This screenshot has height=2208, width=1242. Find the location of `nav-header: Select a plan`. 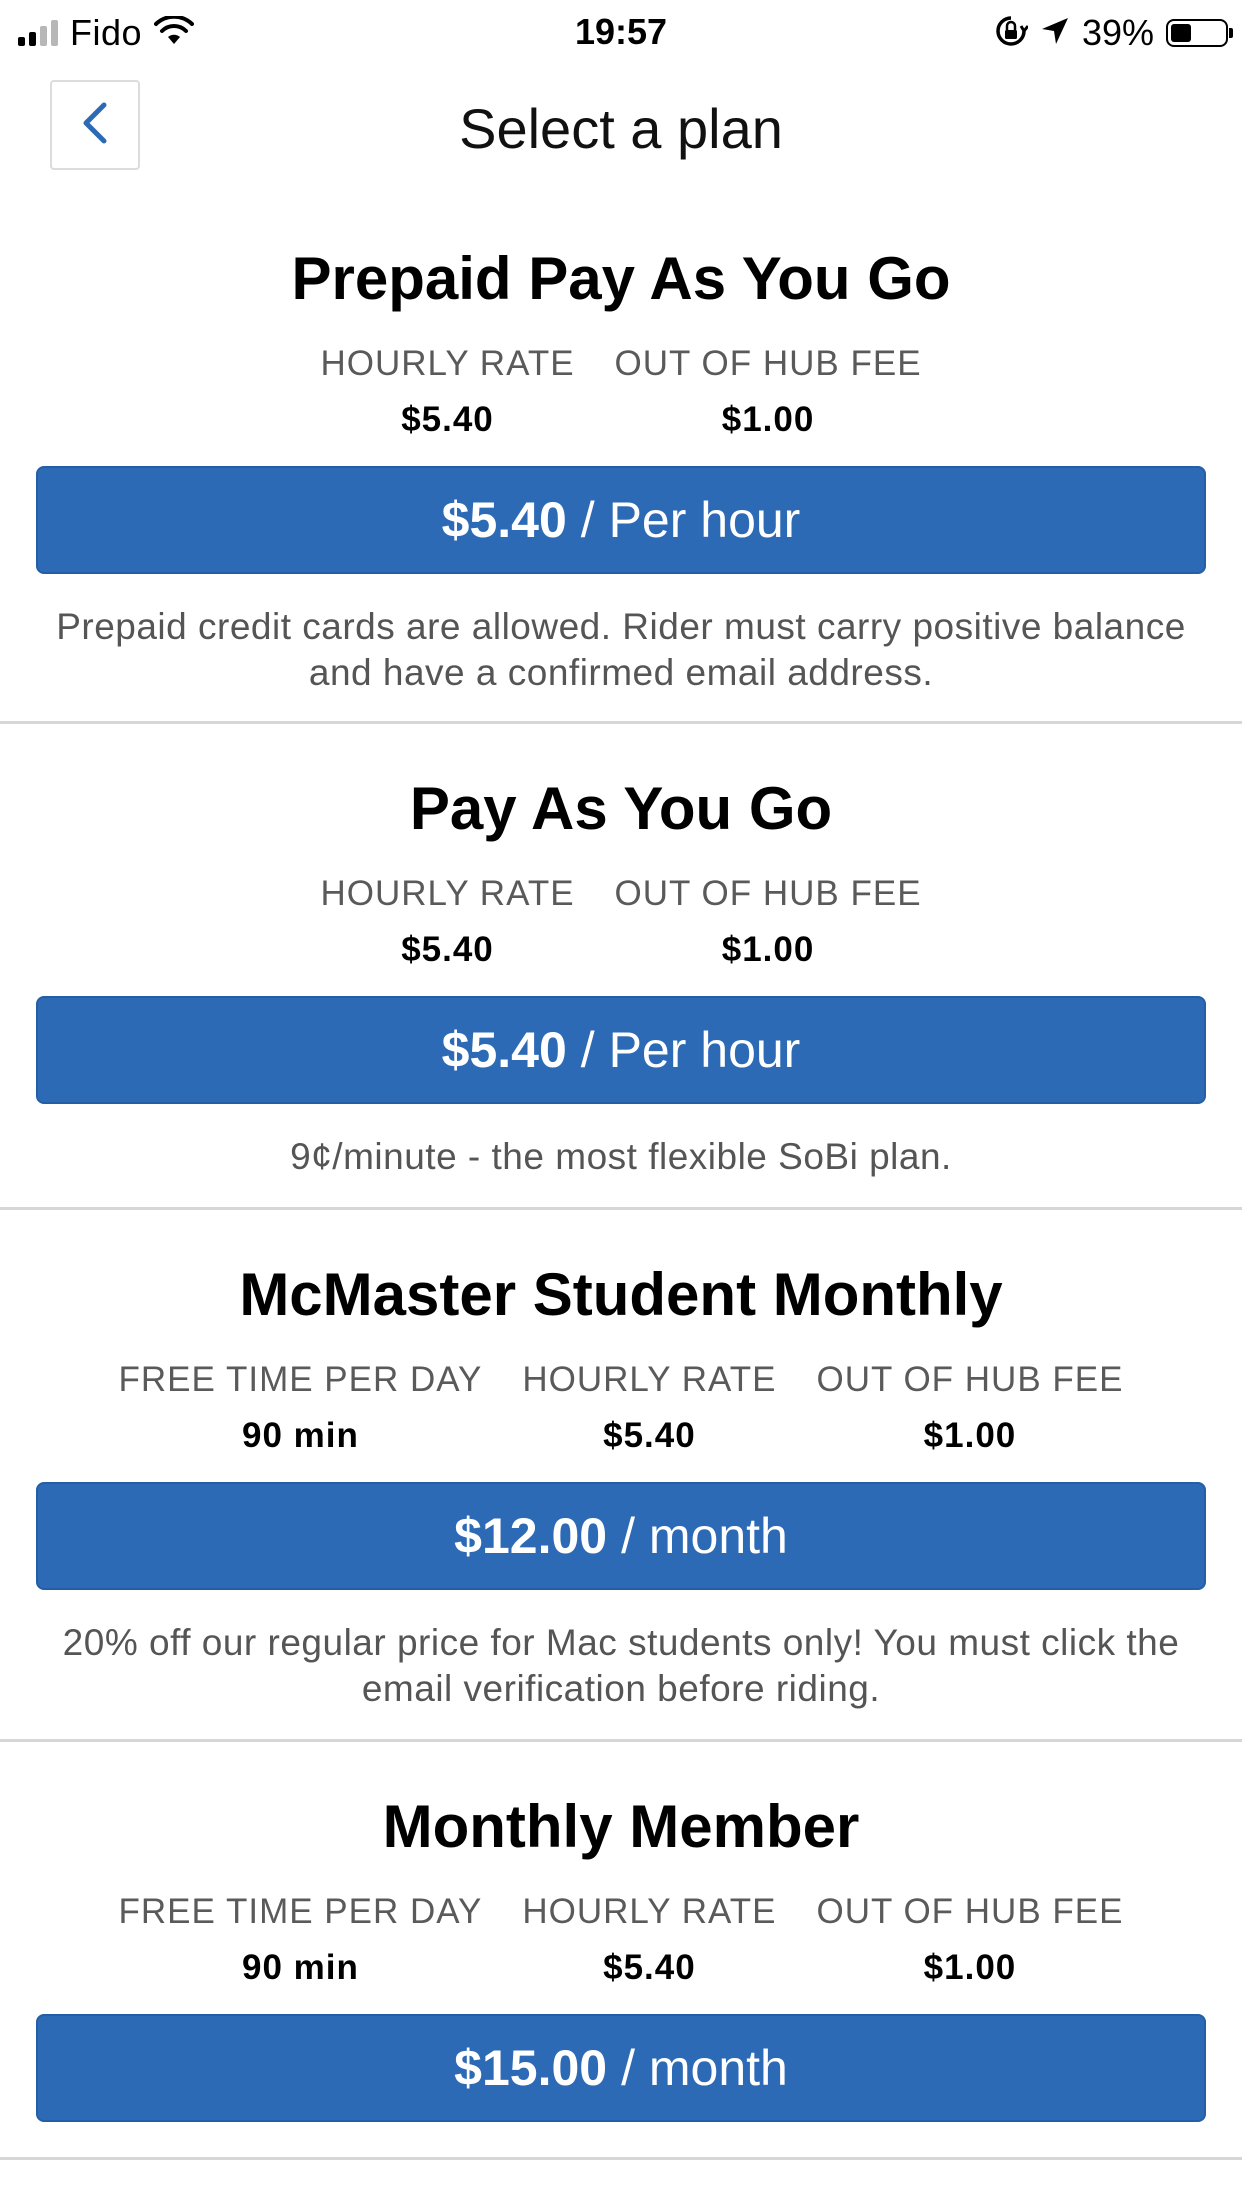

nav-header: Select a plan is located at coordinates (621, 129).